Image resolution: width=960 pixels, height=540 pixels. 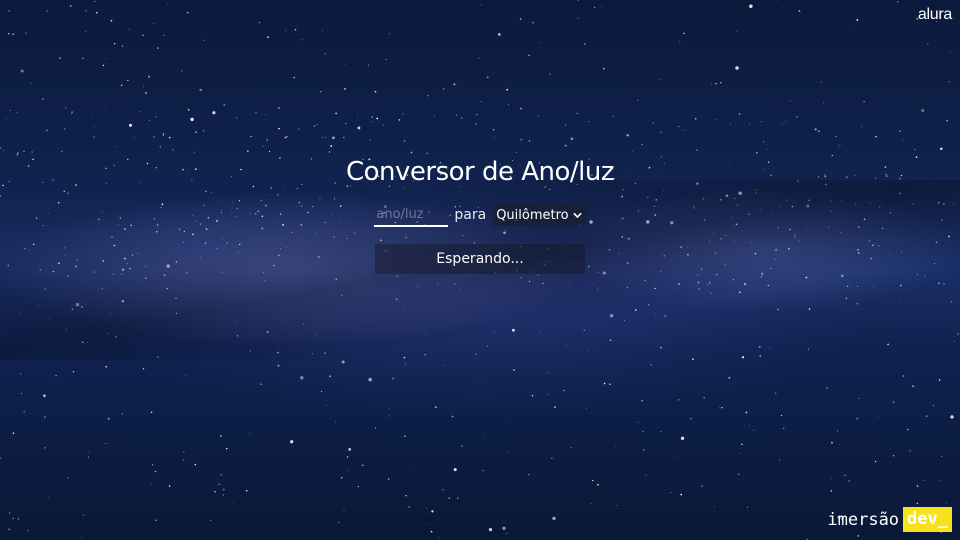 I want to click on light-year-input, so click(x=411, y=215).